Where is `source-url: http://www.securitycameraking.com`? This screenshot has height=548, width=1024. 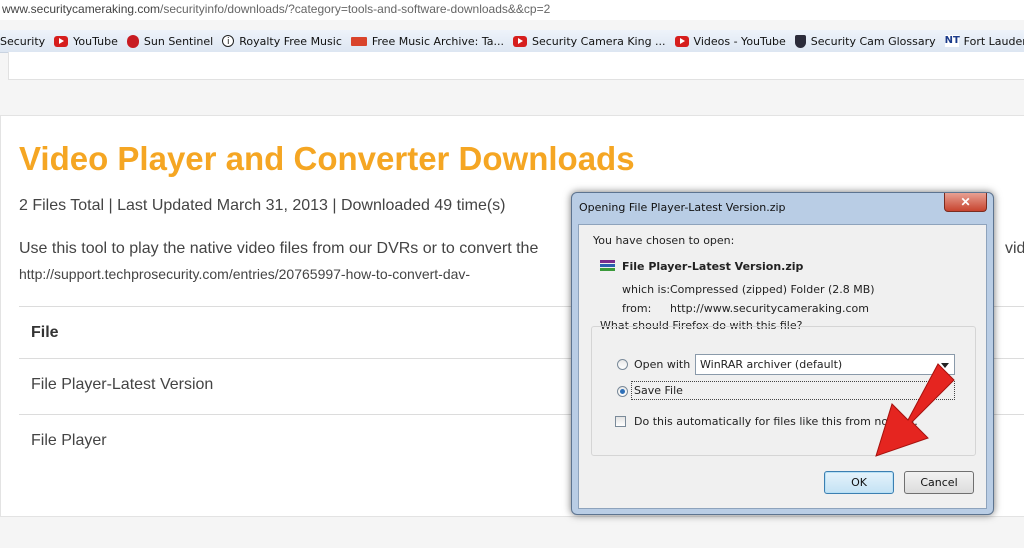 source-url: http://www.securitycameraking.com is located at coordinates (769, 308).